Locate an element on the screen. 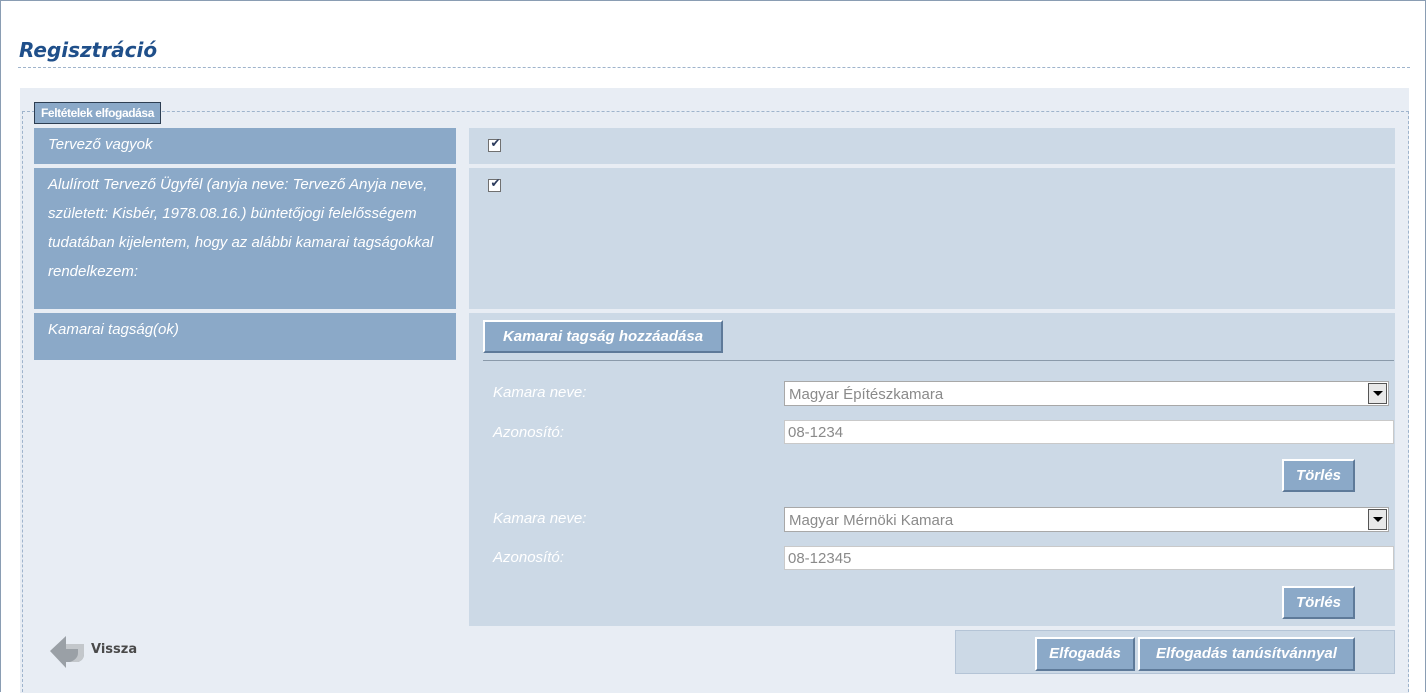 The height and width of the screenshot is (693, 1426). chamber-label-2: Kamara neve: is located at coordinates (540, 518).